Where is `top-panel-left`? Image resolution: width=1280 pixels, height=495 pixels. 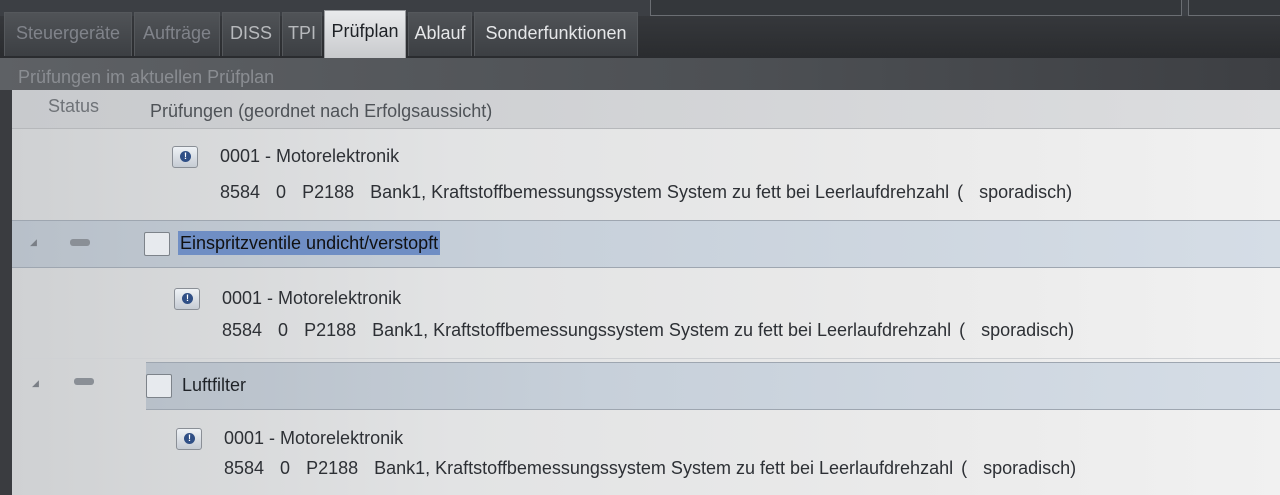 top-panel-left is located at coordinates (916, 8).